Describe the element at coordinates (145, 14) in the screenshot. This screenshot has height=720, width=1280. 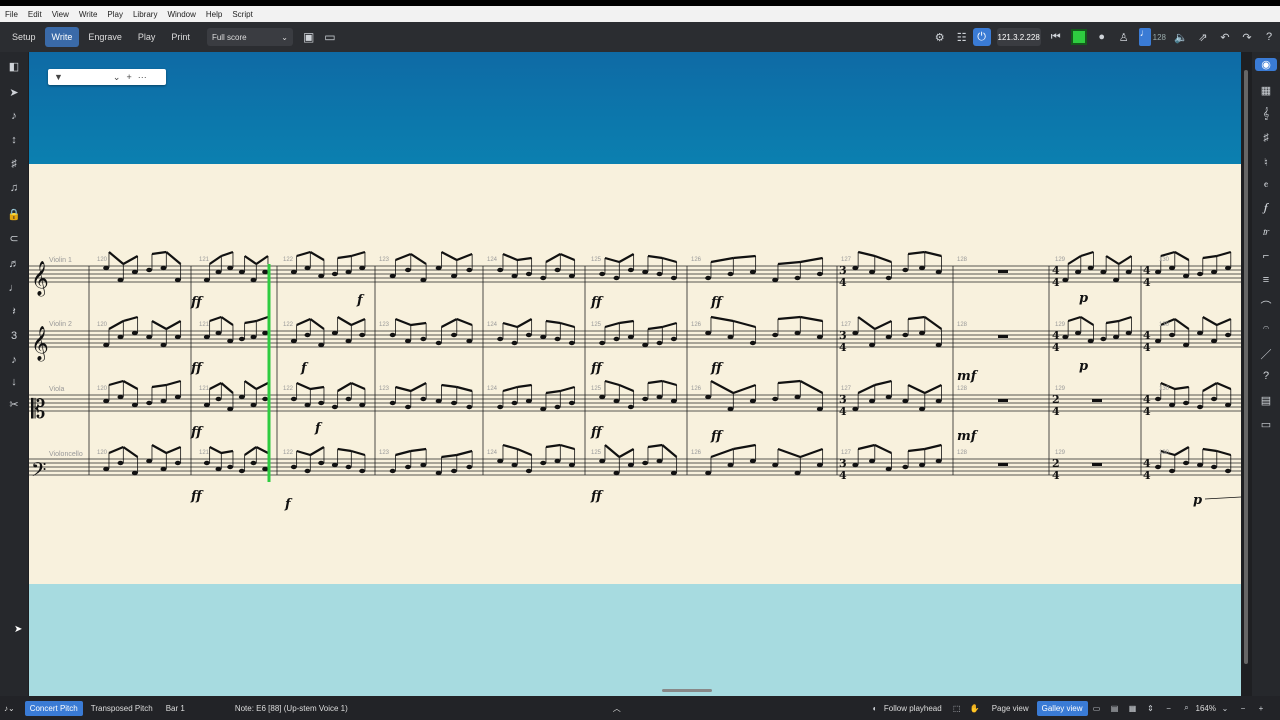
I see `menu-library: Library` at that location.